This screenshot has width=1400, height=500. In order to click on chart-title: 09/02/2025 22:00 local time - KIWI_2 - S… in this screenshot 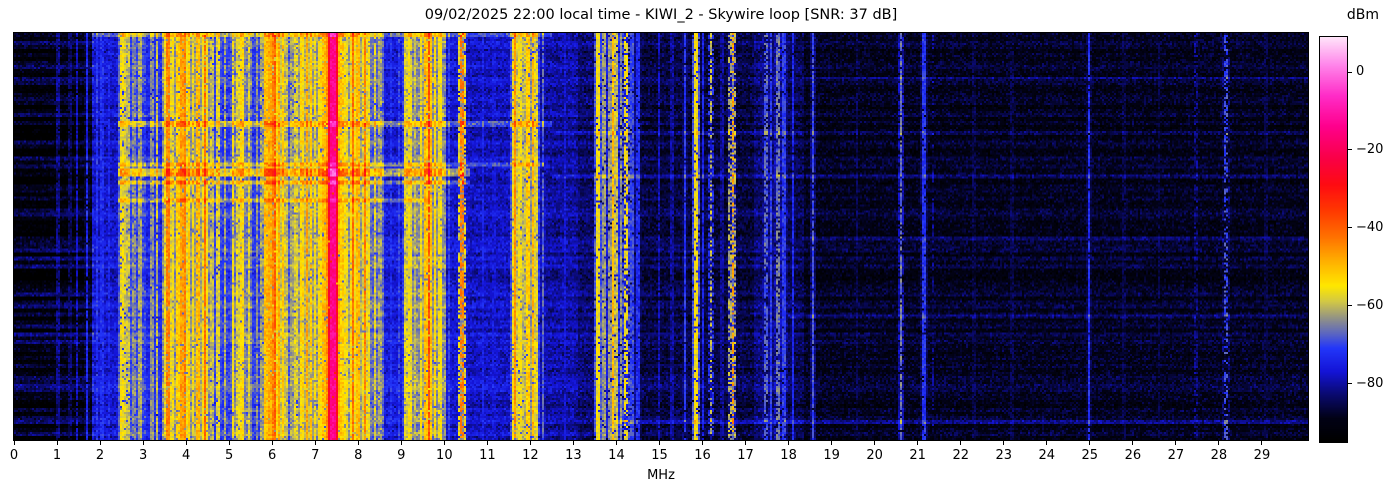, I will do `click(661, 15)`.